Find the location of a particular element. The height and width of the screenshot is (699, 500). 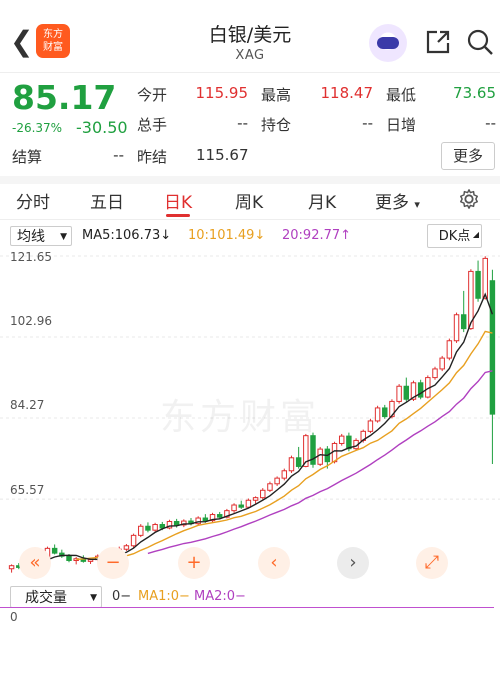

zoom-in-button: + is located at coordinates (194, 563).